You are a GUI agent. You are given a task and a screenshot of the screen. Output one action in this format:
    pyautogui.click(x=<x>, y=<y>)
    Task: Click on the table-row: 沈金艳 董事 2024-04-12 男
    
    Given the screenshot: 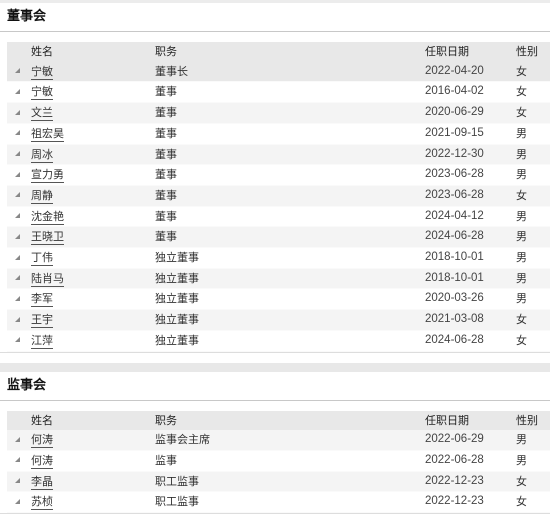 What is the action you would take?
    pyautogui.click(x=278, y=216)
    